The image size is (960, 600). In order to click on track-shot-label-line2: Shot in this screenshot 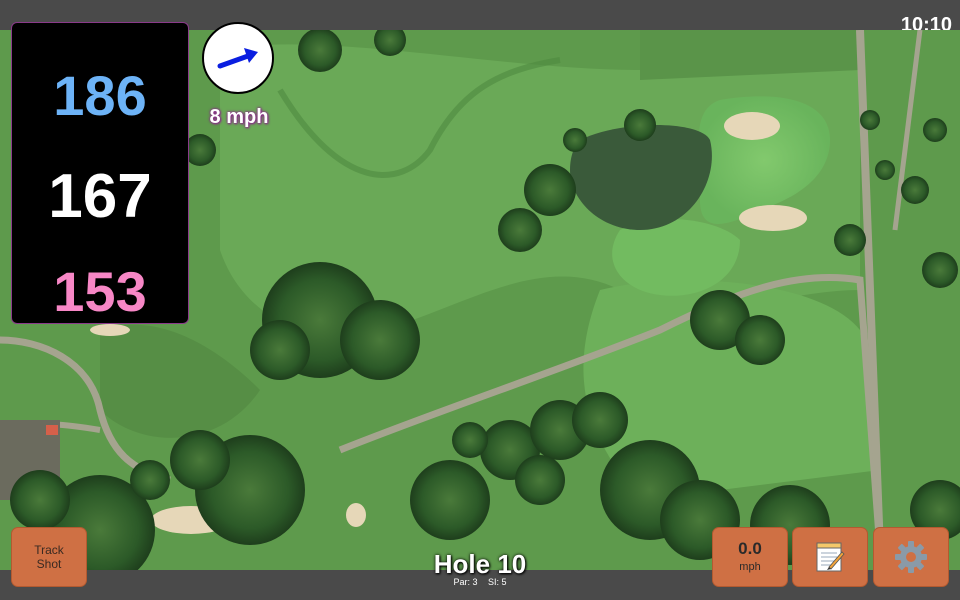, I will do `click(49, 564)`.